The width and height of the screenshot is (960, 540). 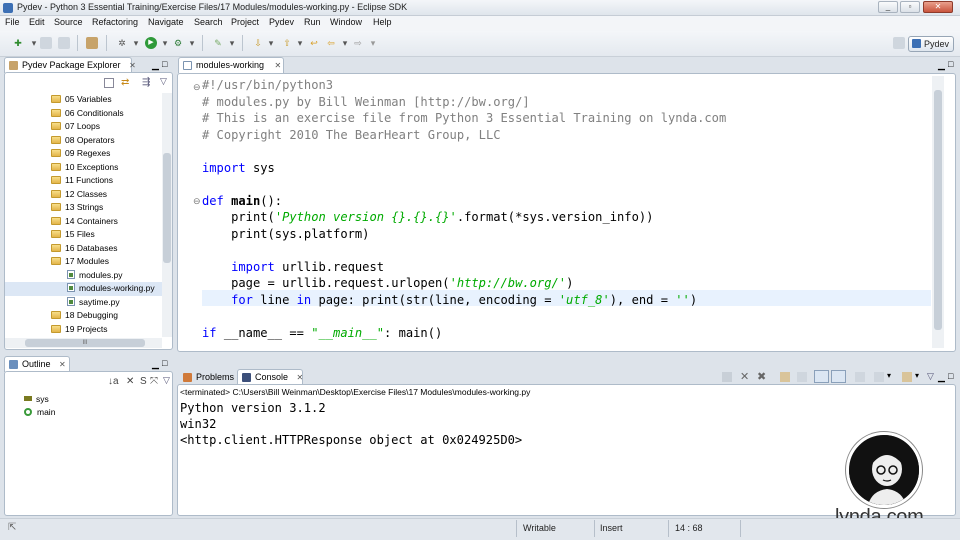 I want to click on explorer-vscrollbar, so click(x=167, y=215).